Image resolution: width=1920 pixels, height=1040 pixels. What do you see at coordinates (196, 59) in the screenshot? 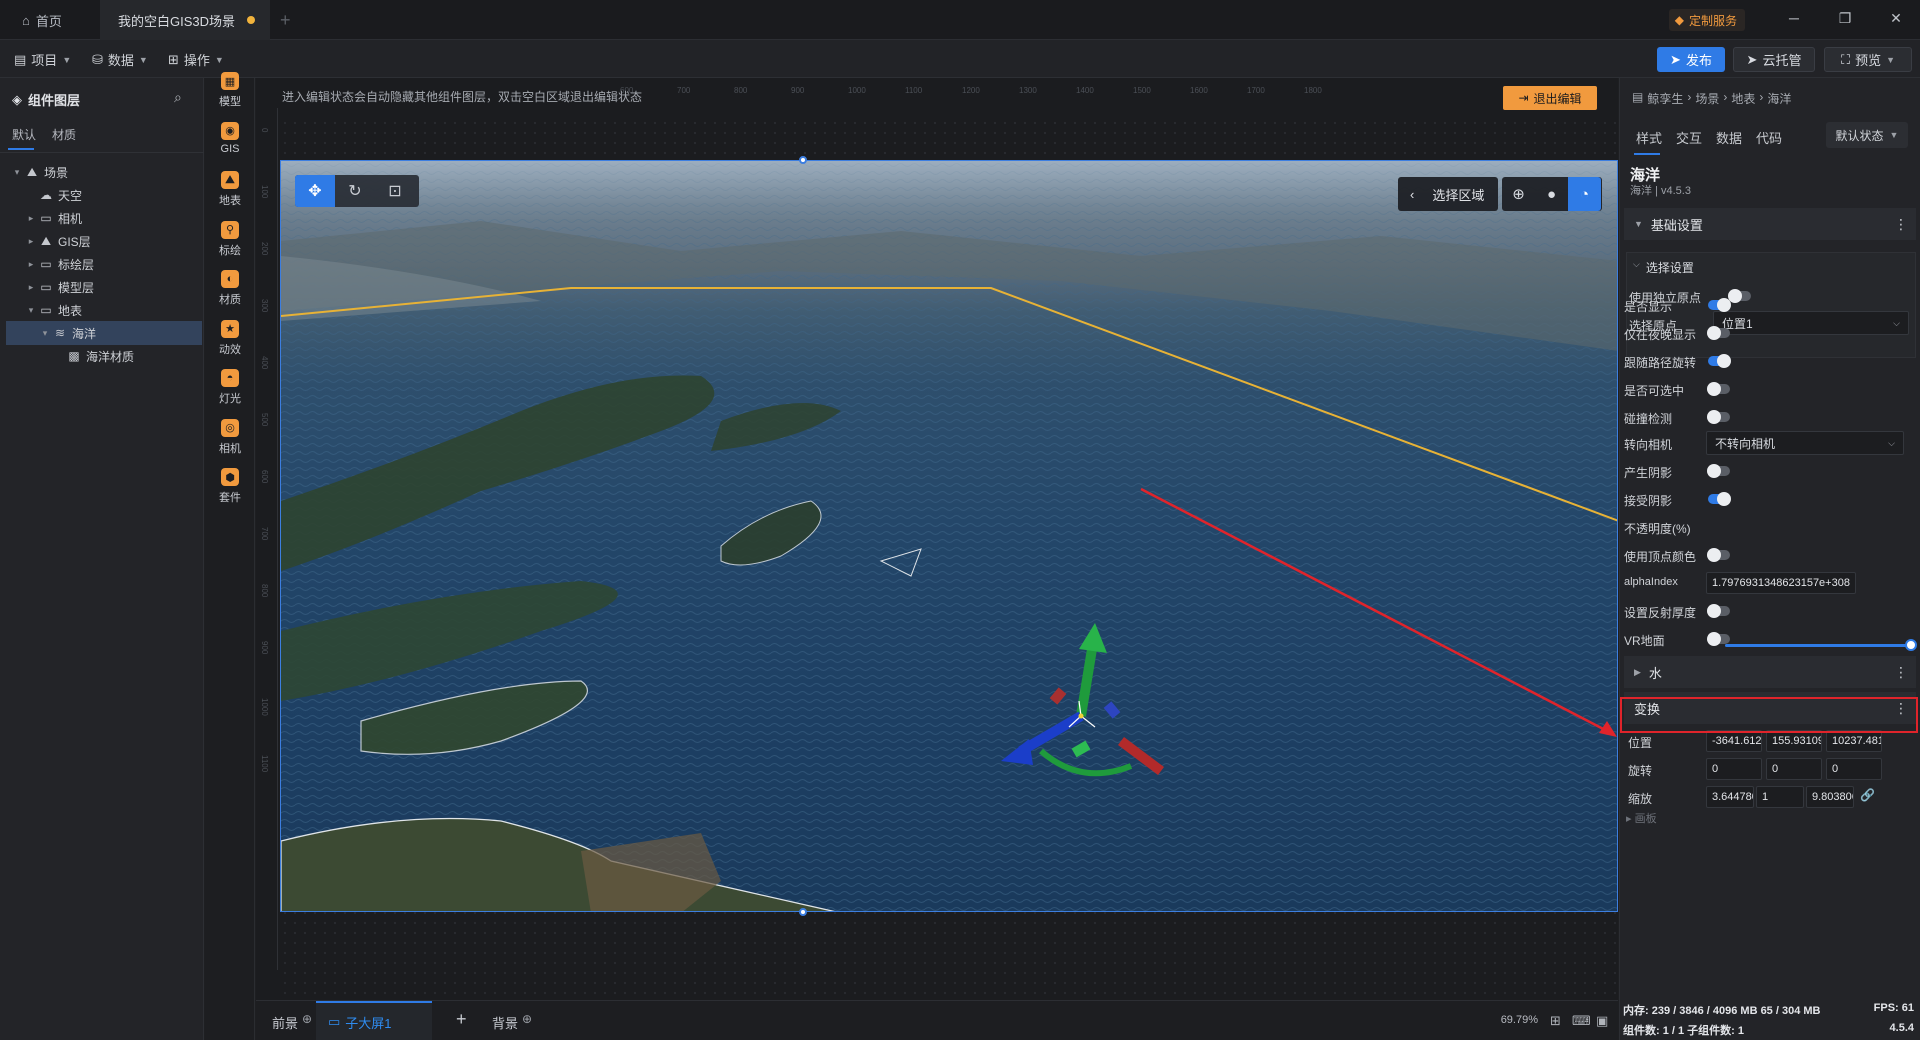
I see `menu-operate: ⊞ 操作 ▼` at bounding box center [196, 59].